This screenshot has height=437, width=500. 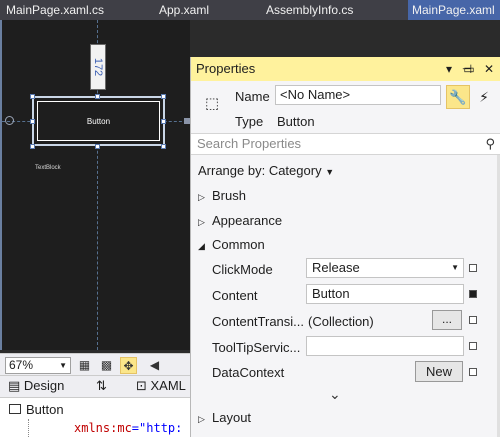 What do you see at coordinates (163, 121) in the screenshot?
I see `resize-handle-e` at bounding box center [163, 121].